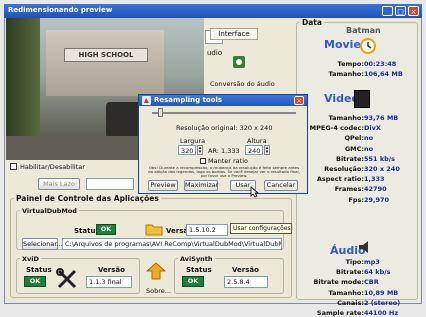 This screenshot has width=426, height=317. What do you see at coordinates (381, 313) in the screenshot?
I see `data-row-value: 44100 Hz` at bounding box center [381, 313].